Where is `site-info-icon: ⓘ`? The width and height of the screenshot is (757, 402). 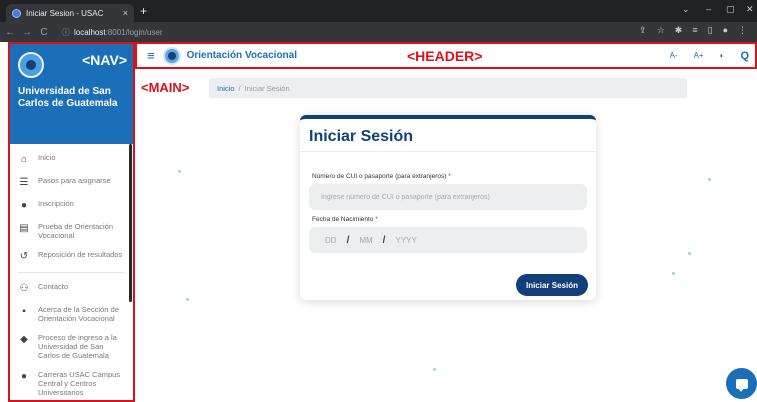 site-info-icon: ⓘ is located at coordinates (66, 32).